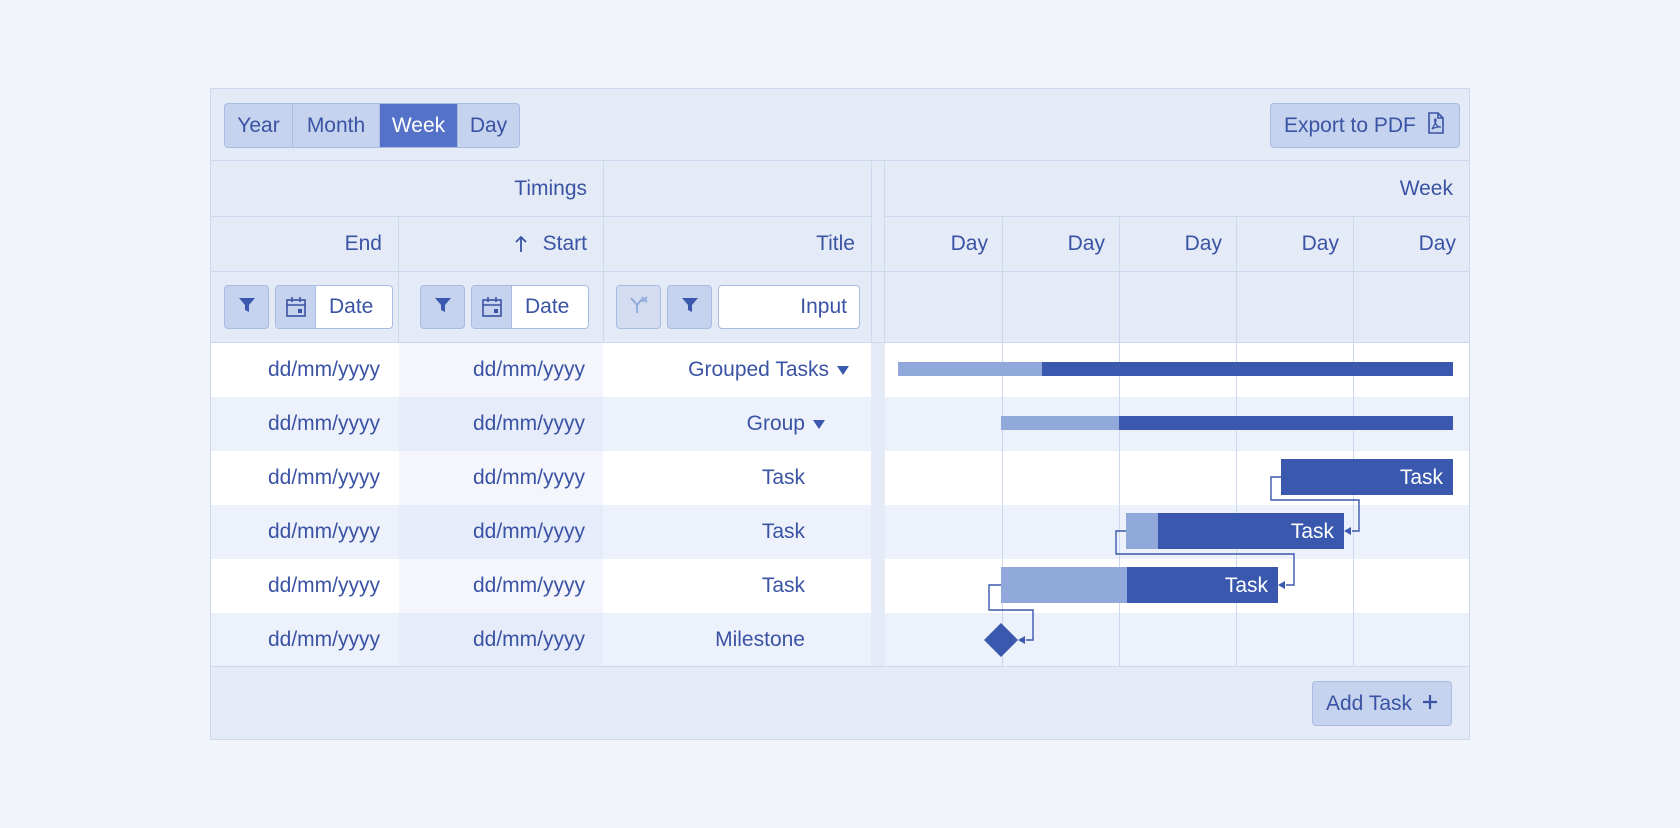  What do you see at coordinates (259, 125) in the screenshot?
I see `view-year-button: Year` at bounding box center [259, 125].